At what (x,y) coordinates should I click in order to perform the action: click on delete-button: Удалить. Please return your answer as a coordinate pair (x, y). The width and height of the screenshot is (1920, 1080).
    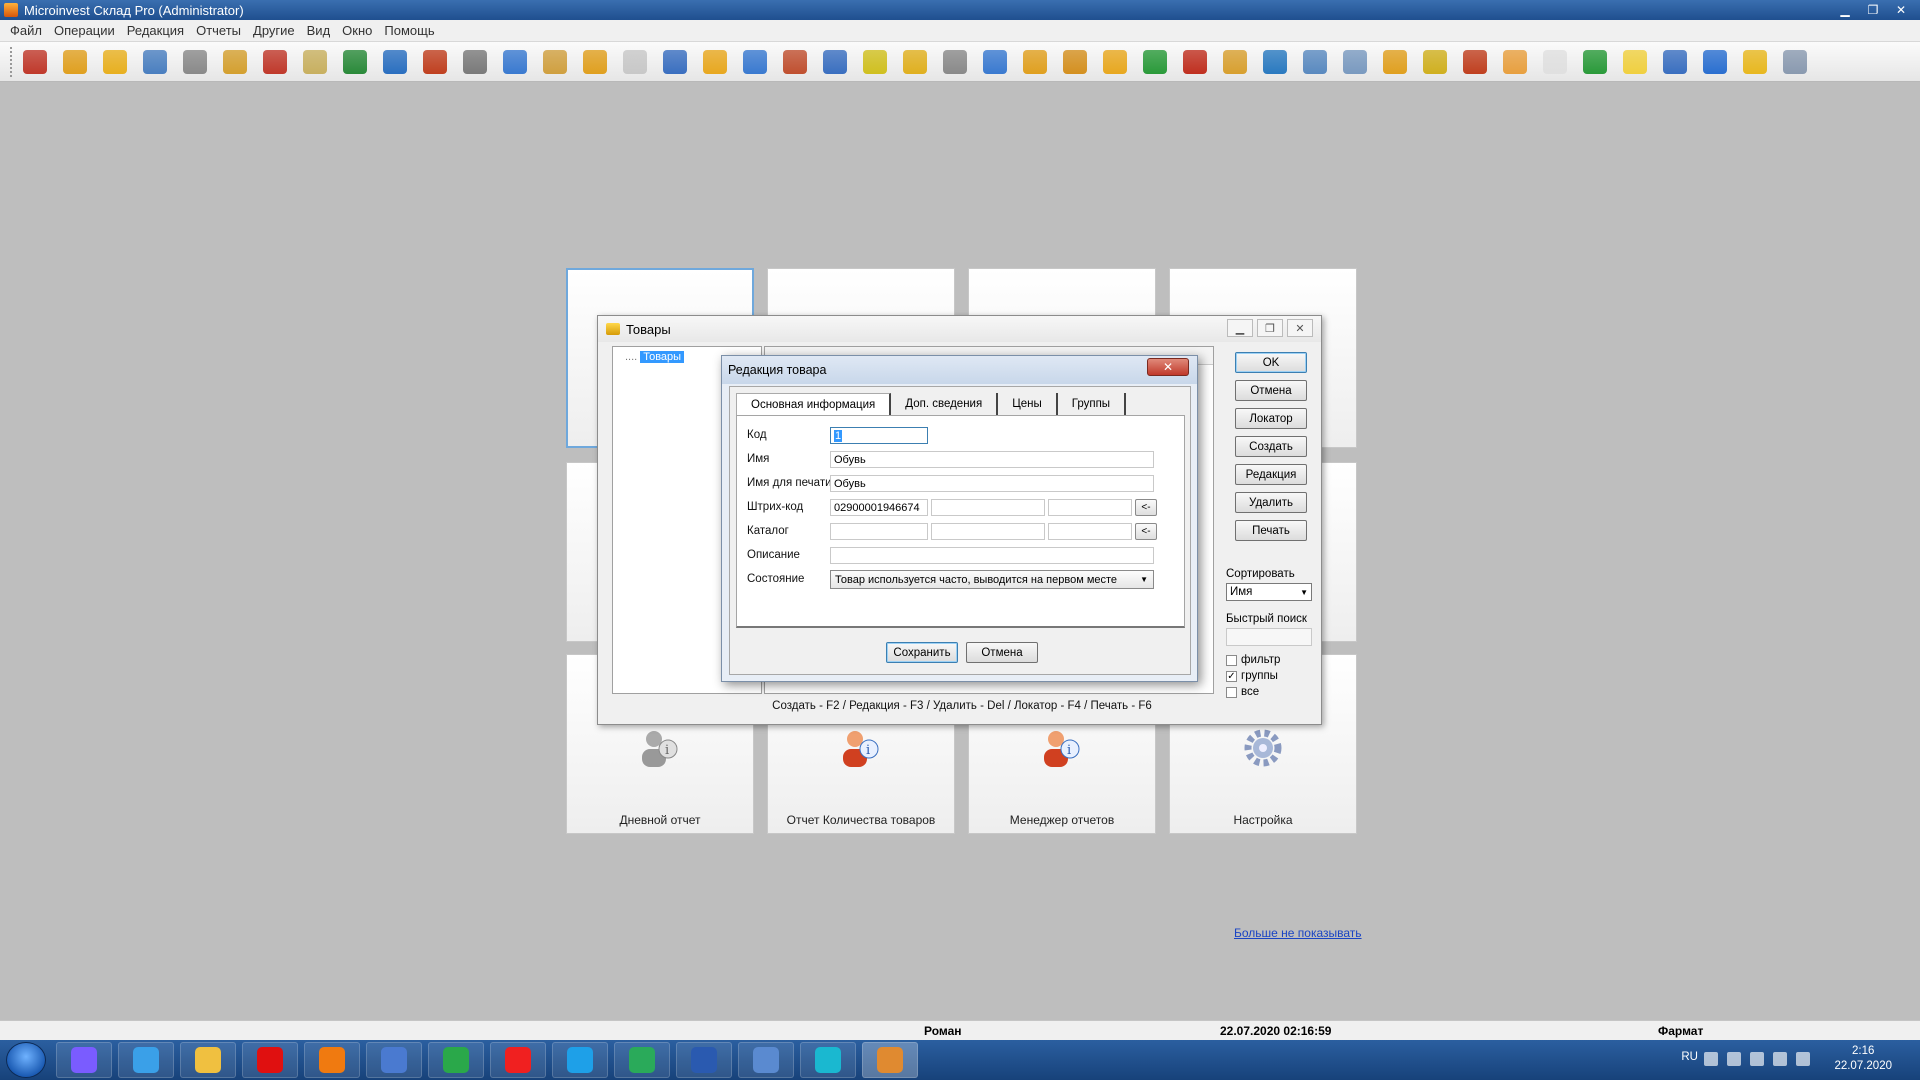
    Looking at the image, I should click on (1271, 502).